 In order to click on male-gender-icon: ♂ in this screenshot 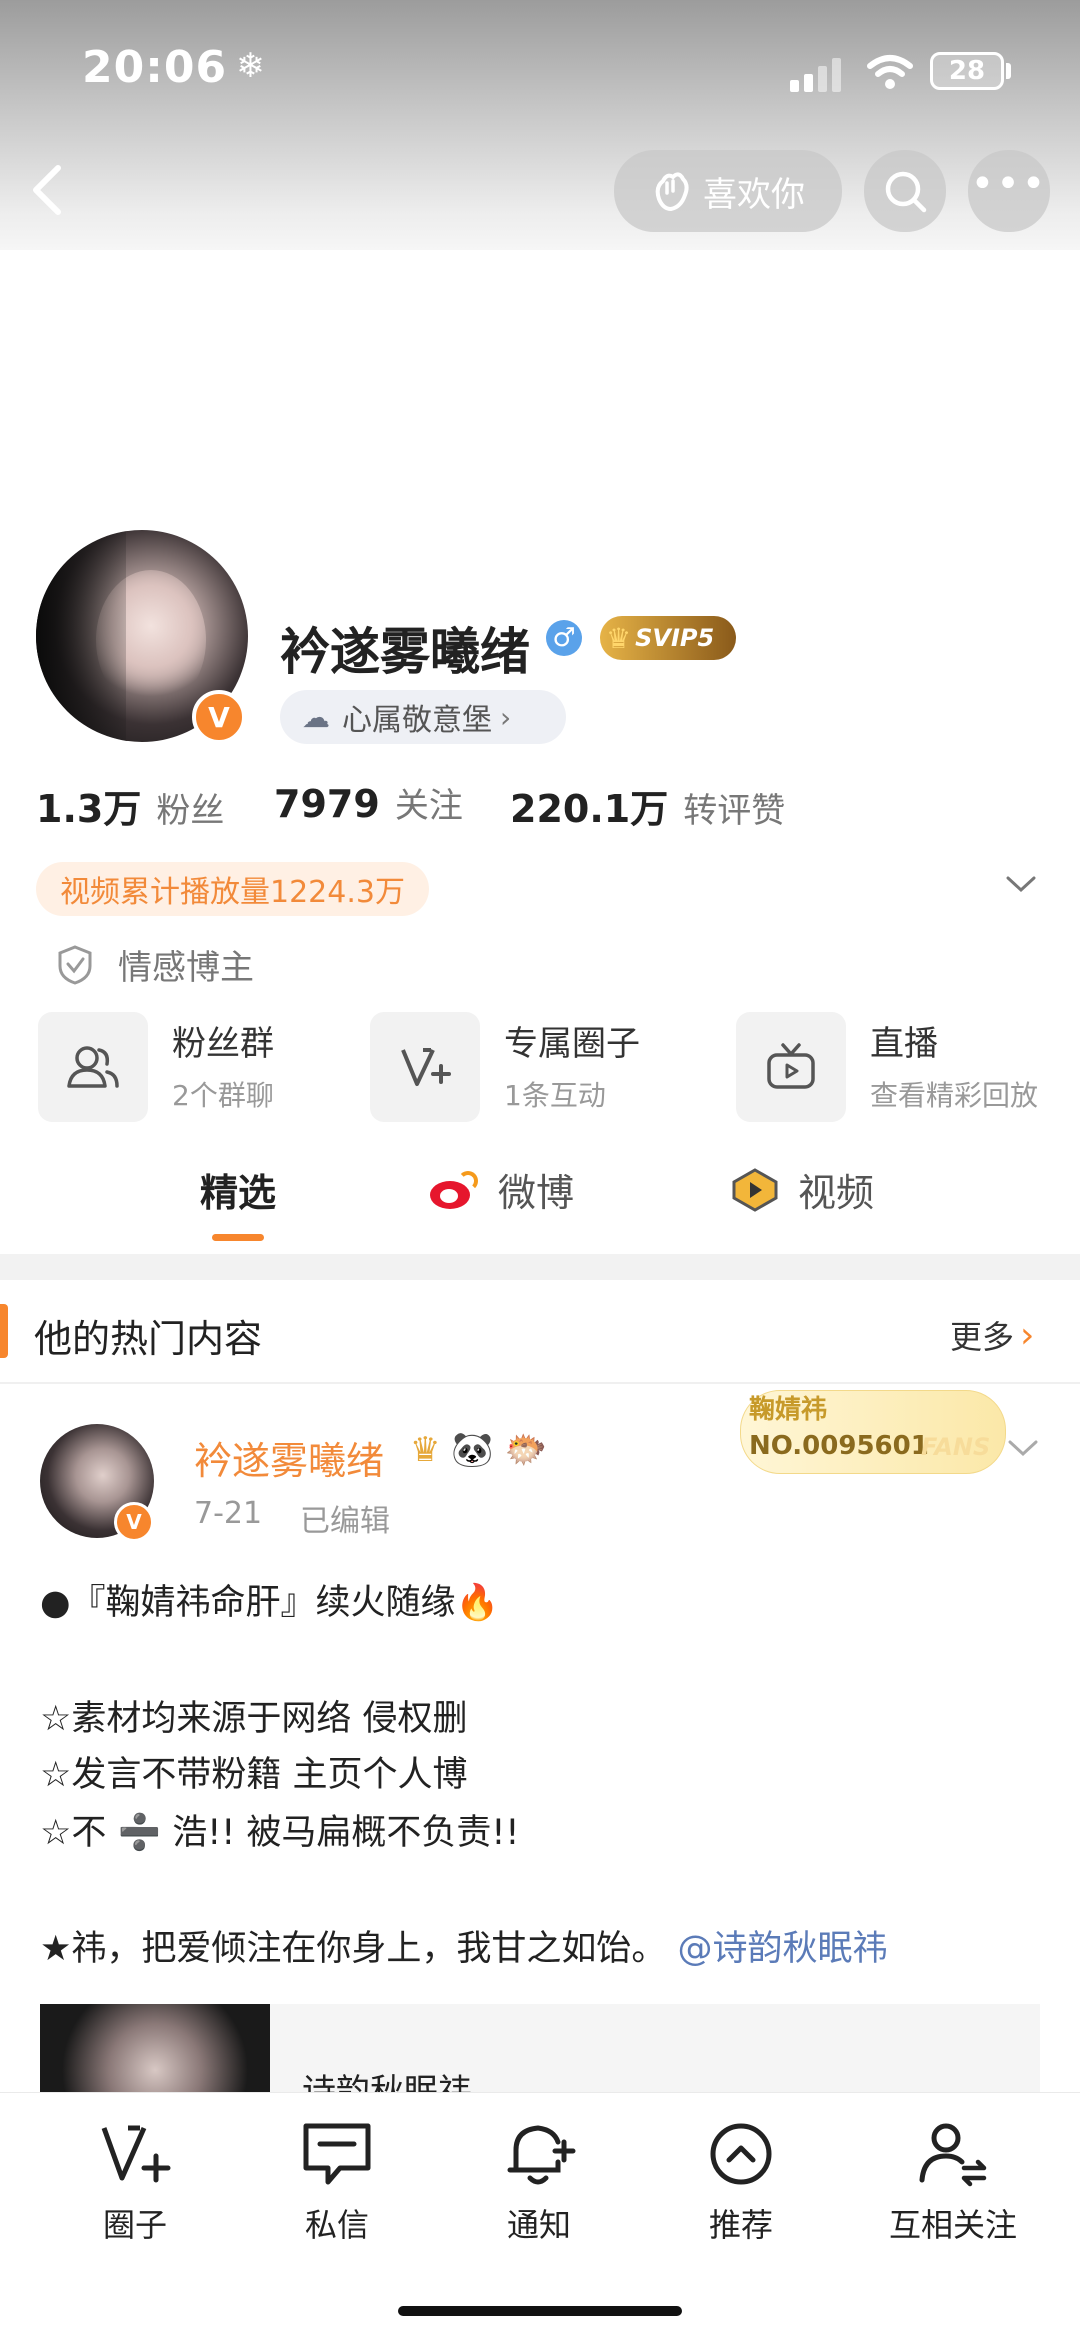, I will do `click(564, 638)`.